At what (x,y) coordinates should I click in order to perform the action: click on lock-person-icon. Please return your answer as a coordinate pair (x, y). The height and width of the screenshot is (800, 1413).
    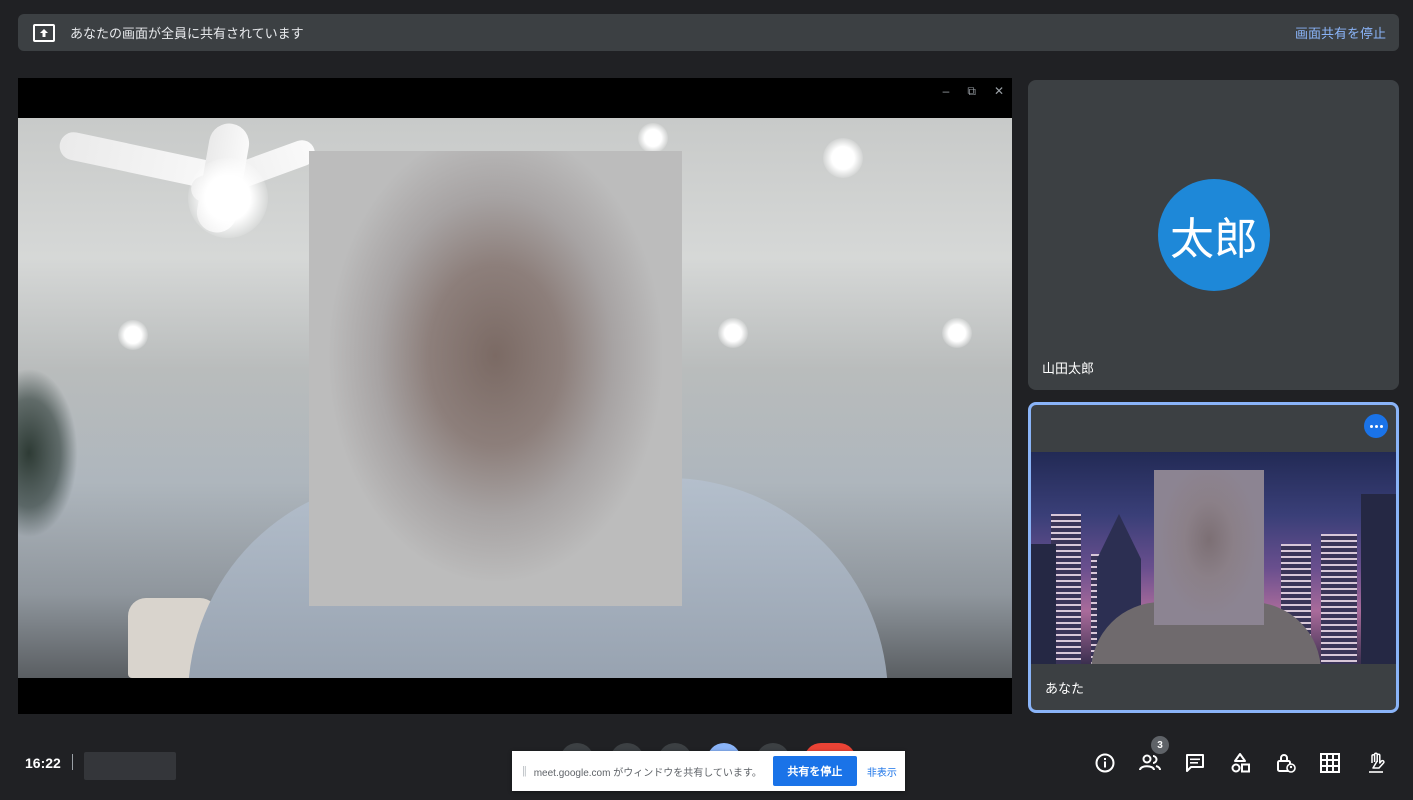
    Looking at the image, I should click on (1286, 763).